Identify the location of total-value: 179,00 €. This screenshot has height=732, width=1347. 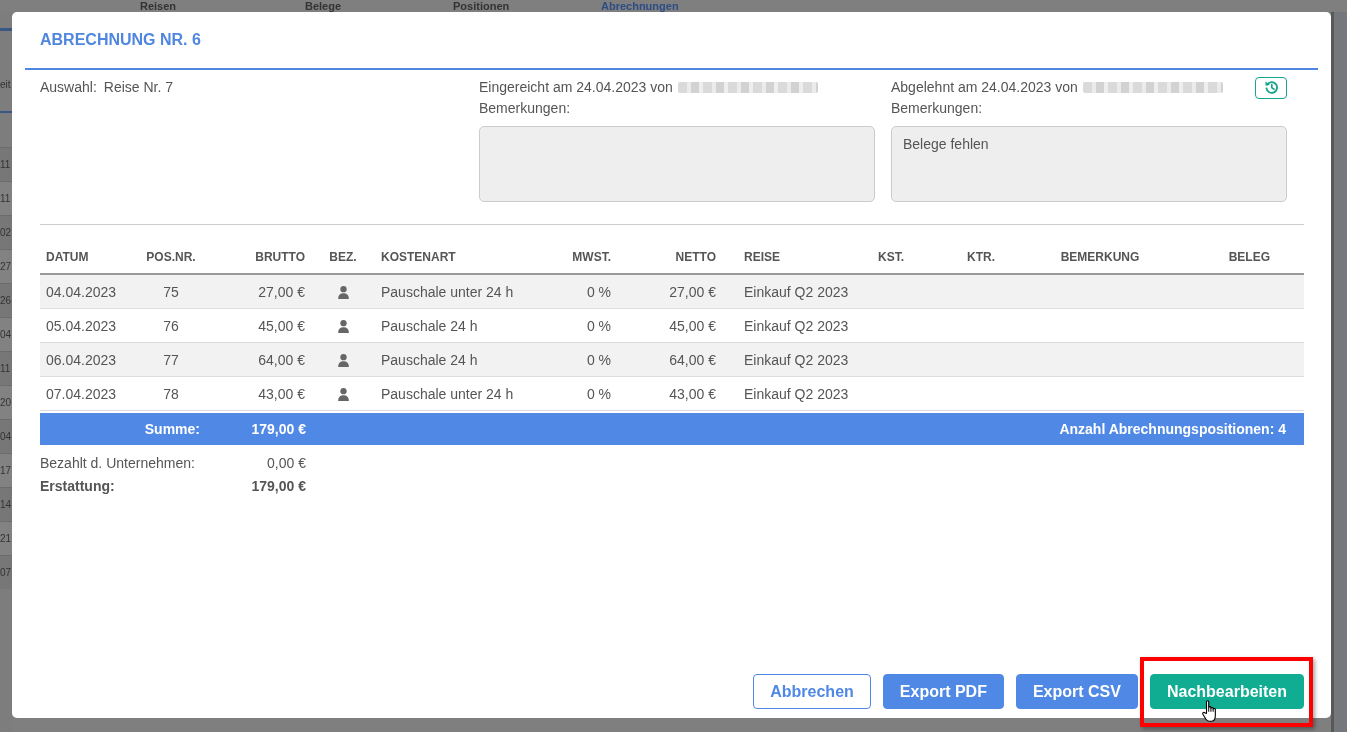
(278, 486).